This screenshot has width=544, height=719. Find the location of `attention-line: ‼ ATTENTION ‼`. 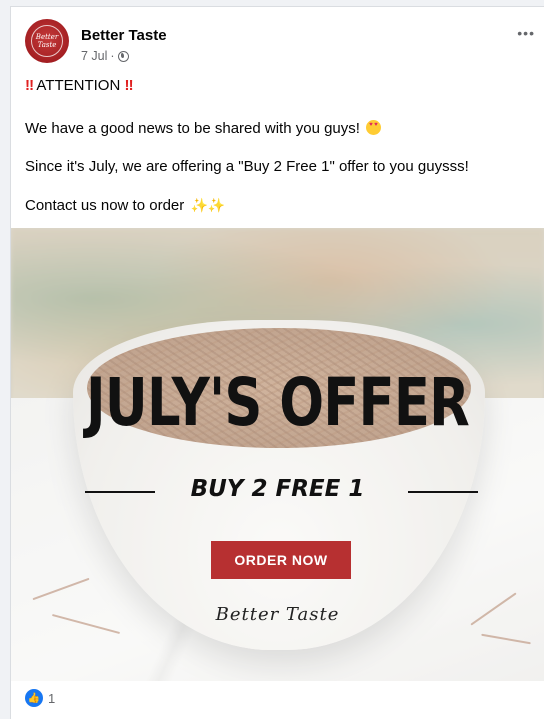

attention-line: ‼ ATTENTION ‼ is located at coordinates (79, 85).